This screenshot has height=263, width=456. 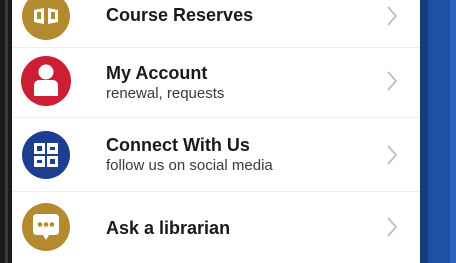 What do you see at coordinates (453, 131) in the screenshot?
I see `right-edge-highlight` at bounding box center [453, 131].